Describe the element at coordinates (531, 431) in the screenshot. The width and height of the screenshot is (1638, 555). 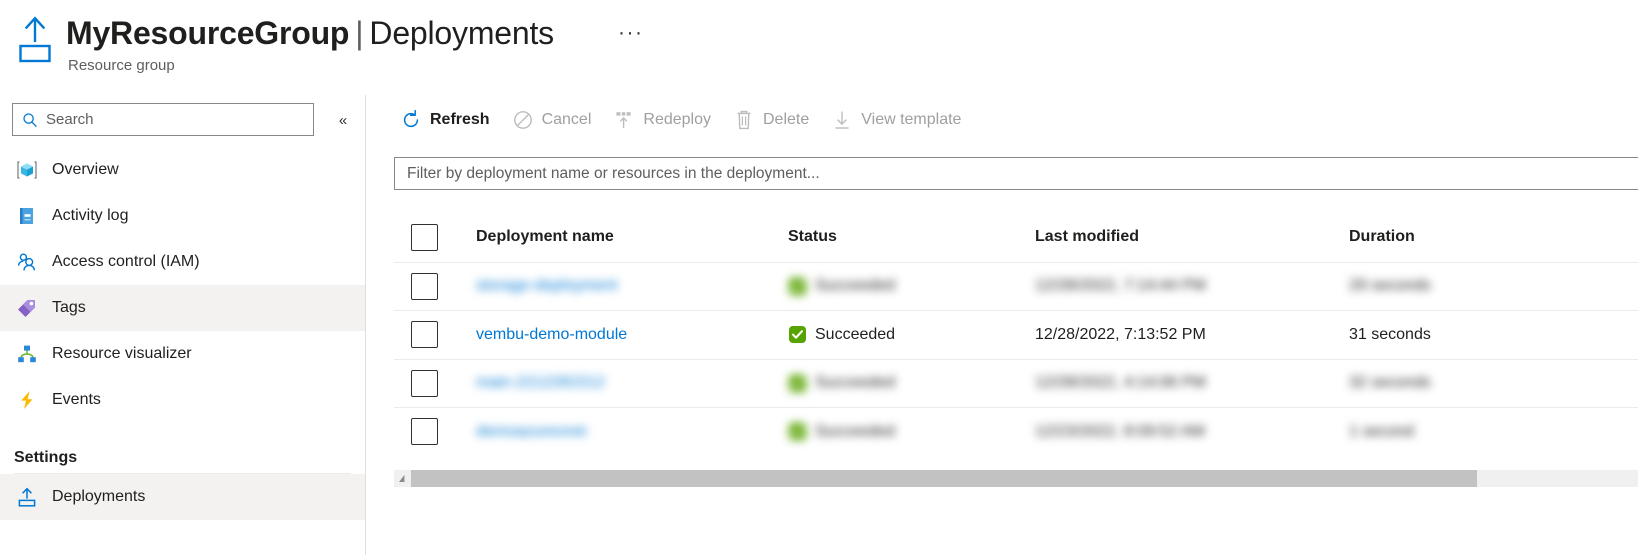
I see `deployment-name-link: demoazurevnet` at that location.